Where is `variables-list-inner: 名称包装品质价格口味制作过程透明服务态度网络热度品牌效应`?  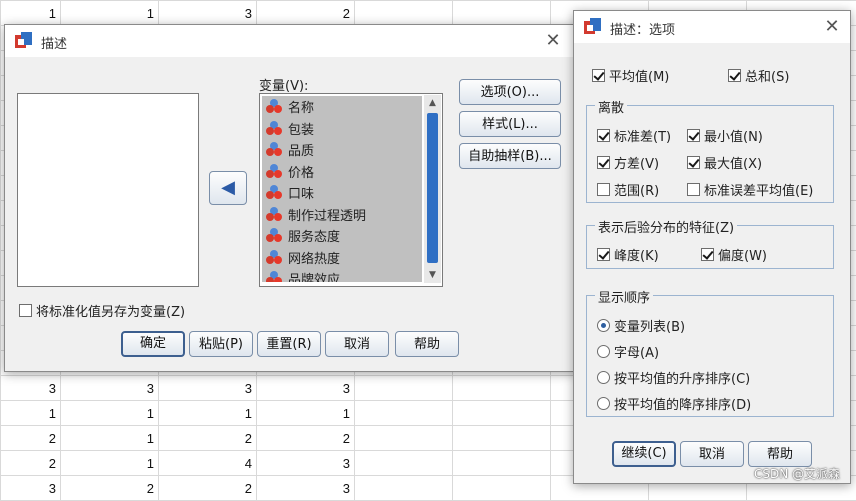
variables-list-inner: 名称包装品质价格口味制作过程透明服务态度网络热度品牌效应 is located at coordinates (342, 189).